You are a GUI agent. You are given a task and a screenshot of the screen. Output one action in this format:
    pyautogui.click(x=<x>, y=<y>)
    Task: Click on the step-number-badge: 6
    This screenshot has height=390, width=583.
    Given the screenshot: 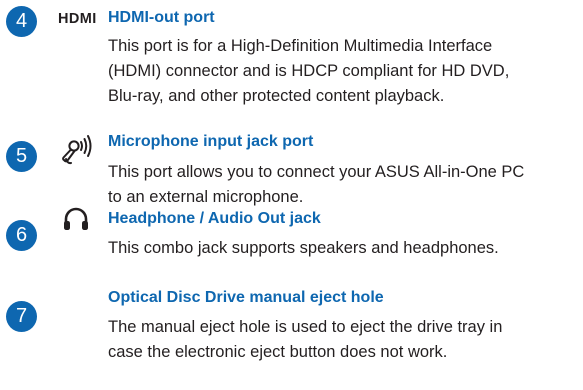 What is the action you would take?
    pyautogui.click(x=21, y=235)
    